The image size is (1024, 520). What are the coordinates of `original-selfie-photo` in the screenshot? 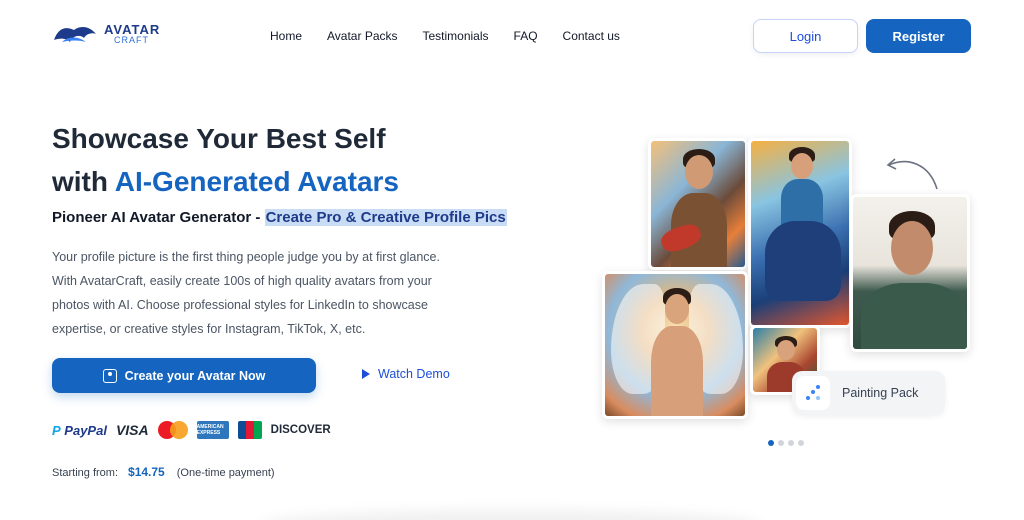 It's located at (910, 273).